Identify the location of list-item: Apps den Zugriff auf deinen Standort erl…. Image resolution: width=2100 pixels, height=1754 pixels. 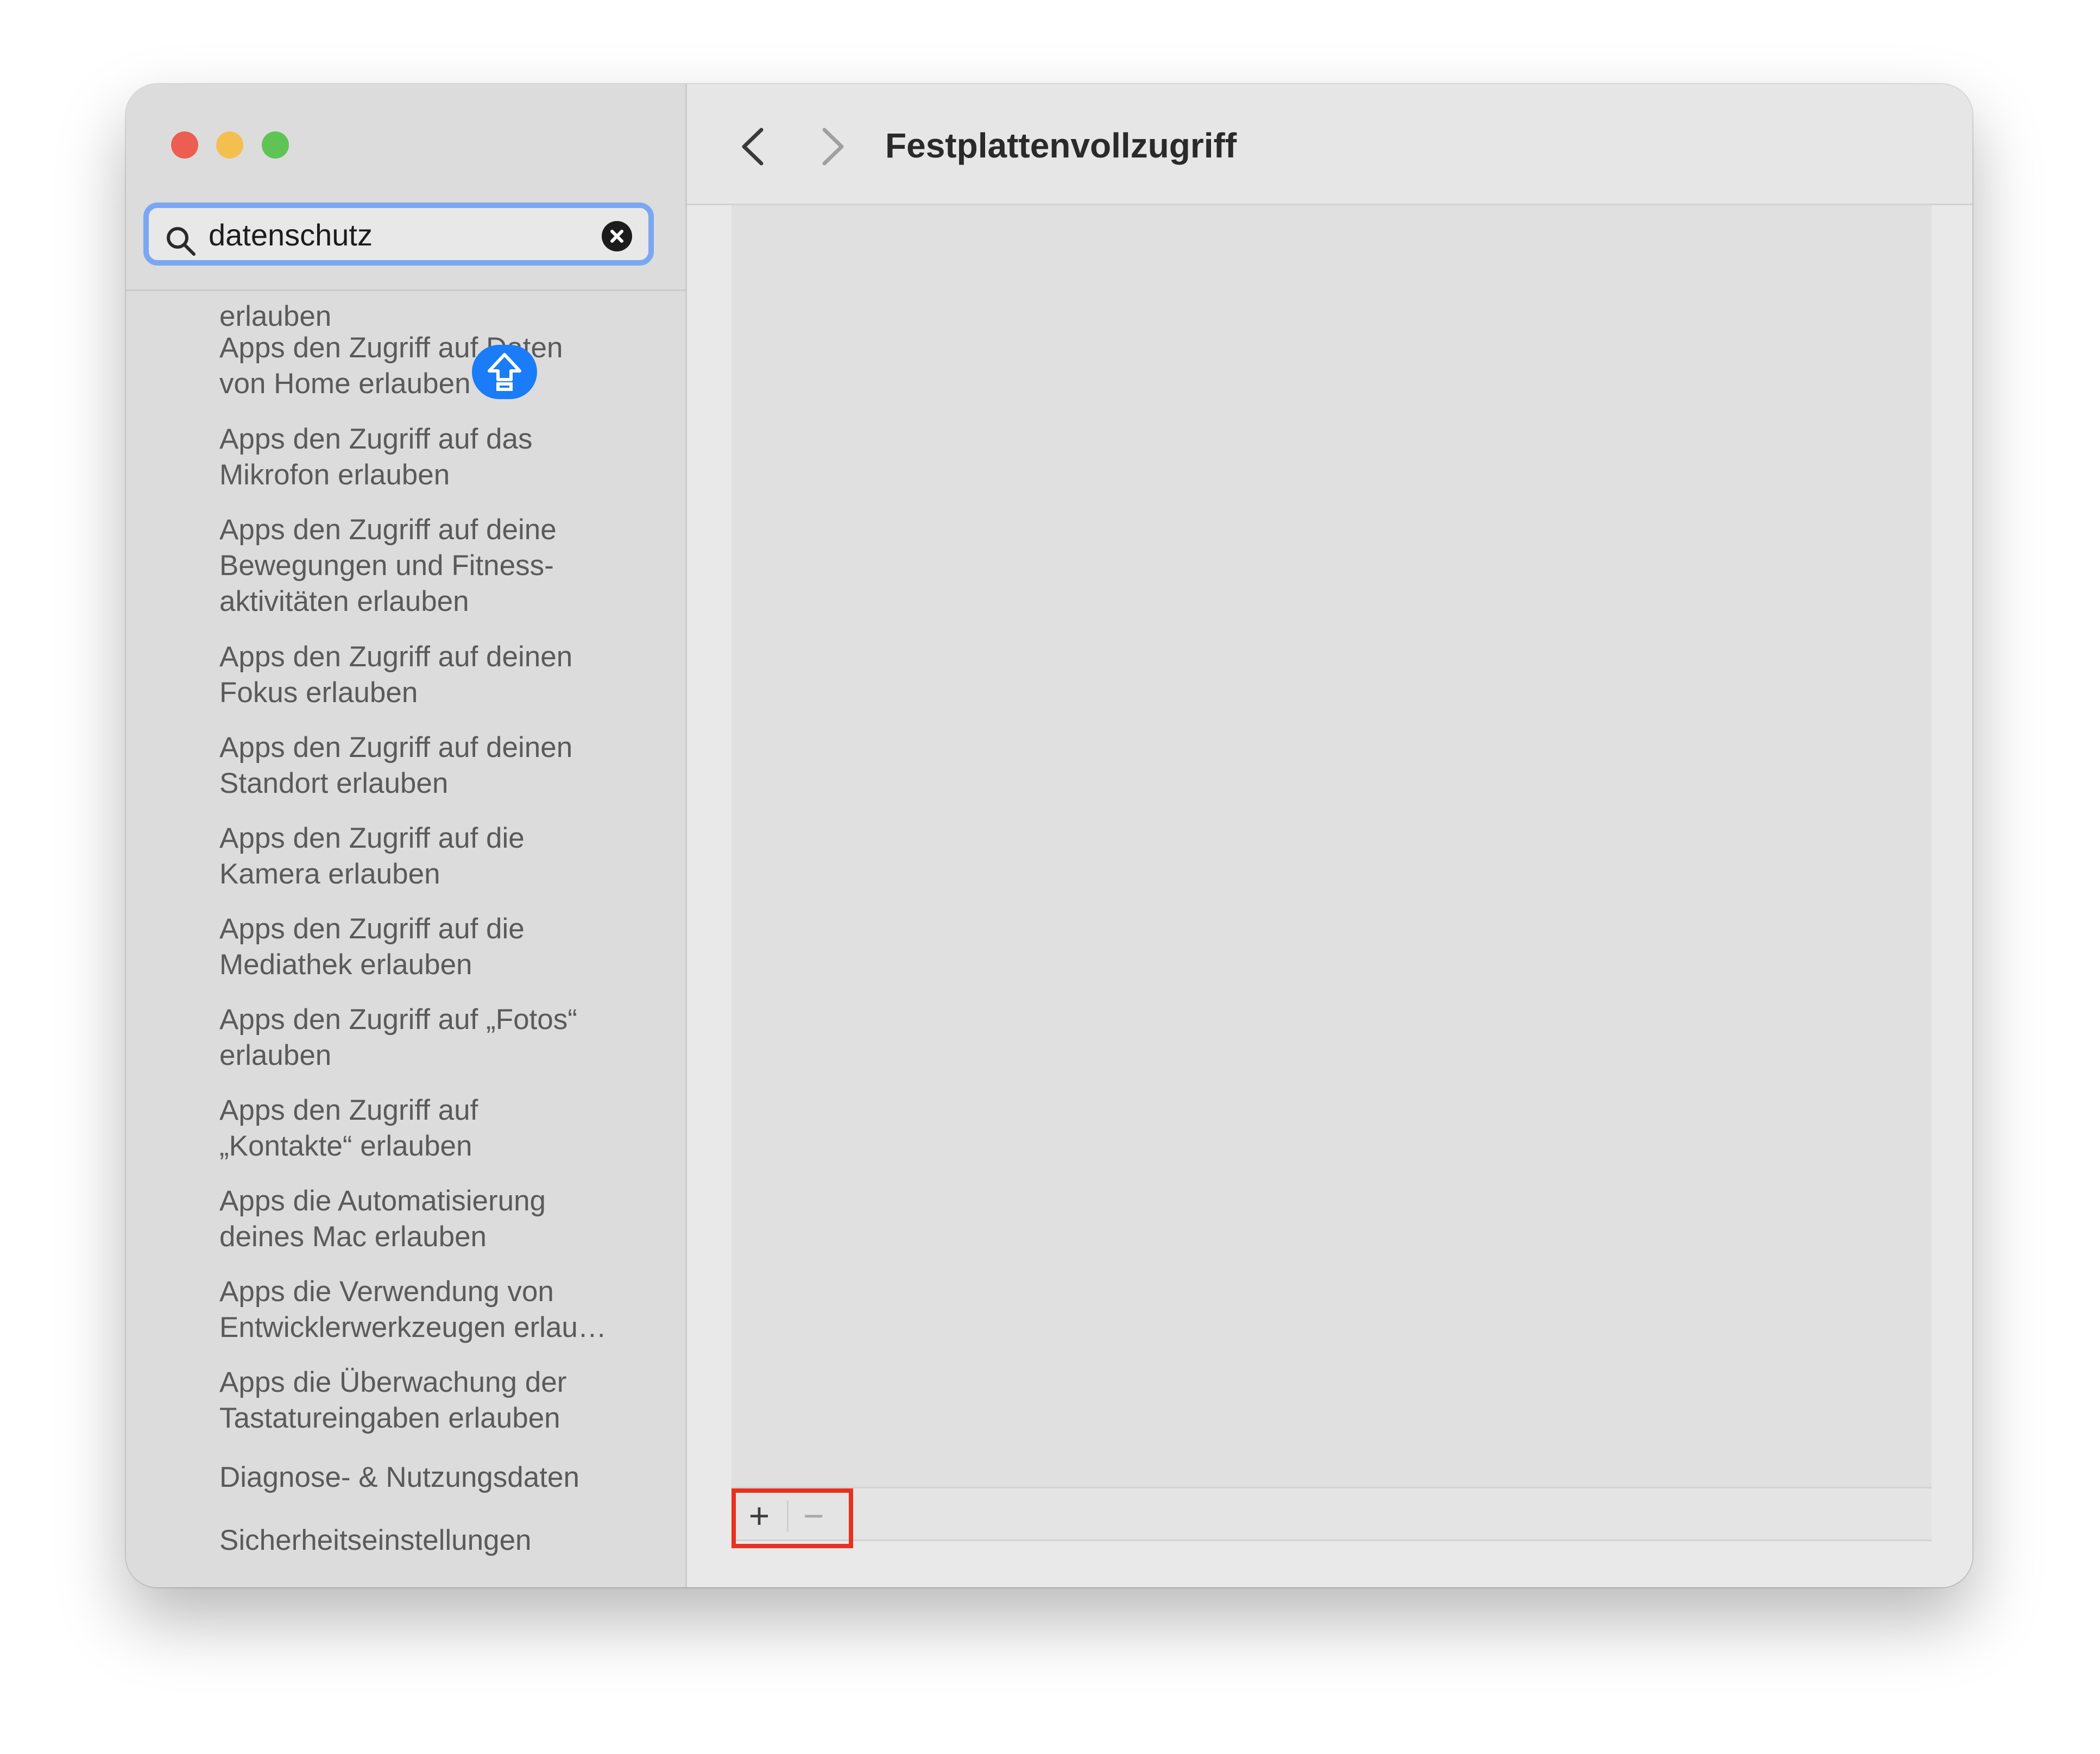
(442, 766).